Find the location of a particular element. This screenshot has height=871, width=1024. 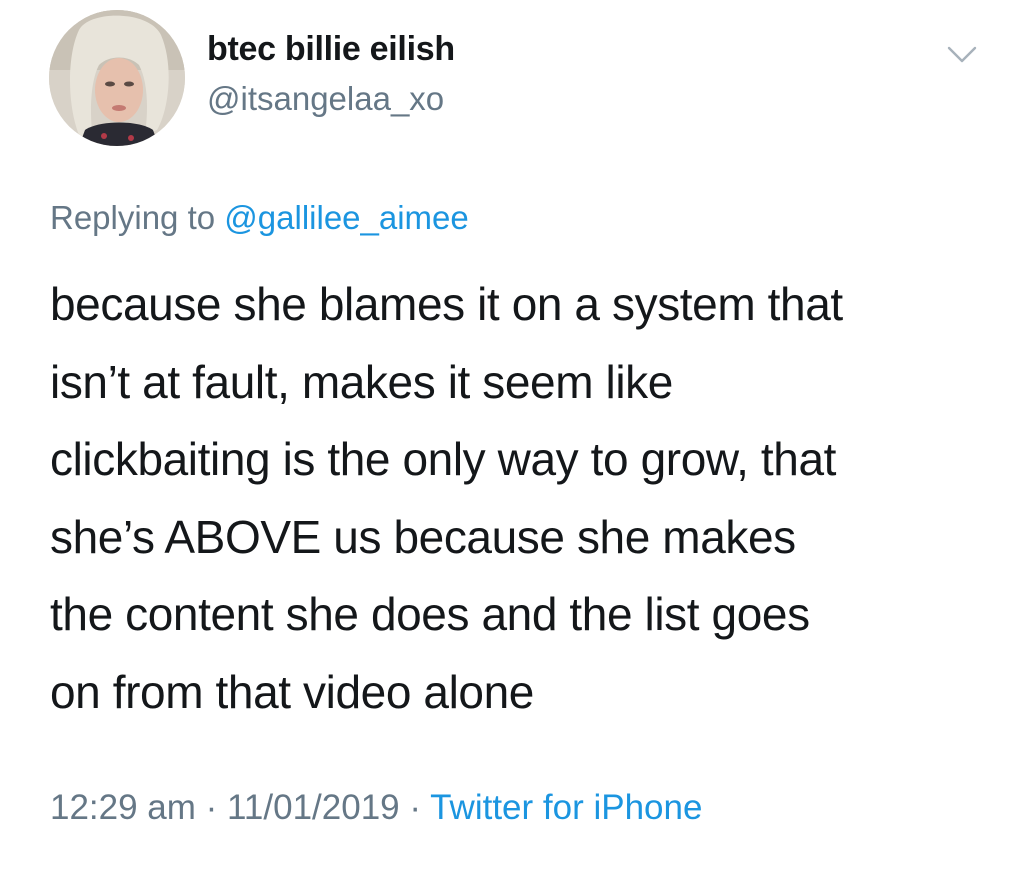

tweet-text-line: she’s ABOVE us because she makes is located at coordinates (423, 536).